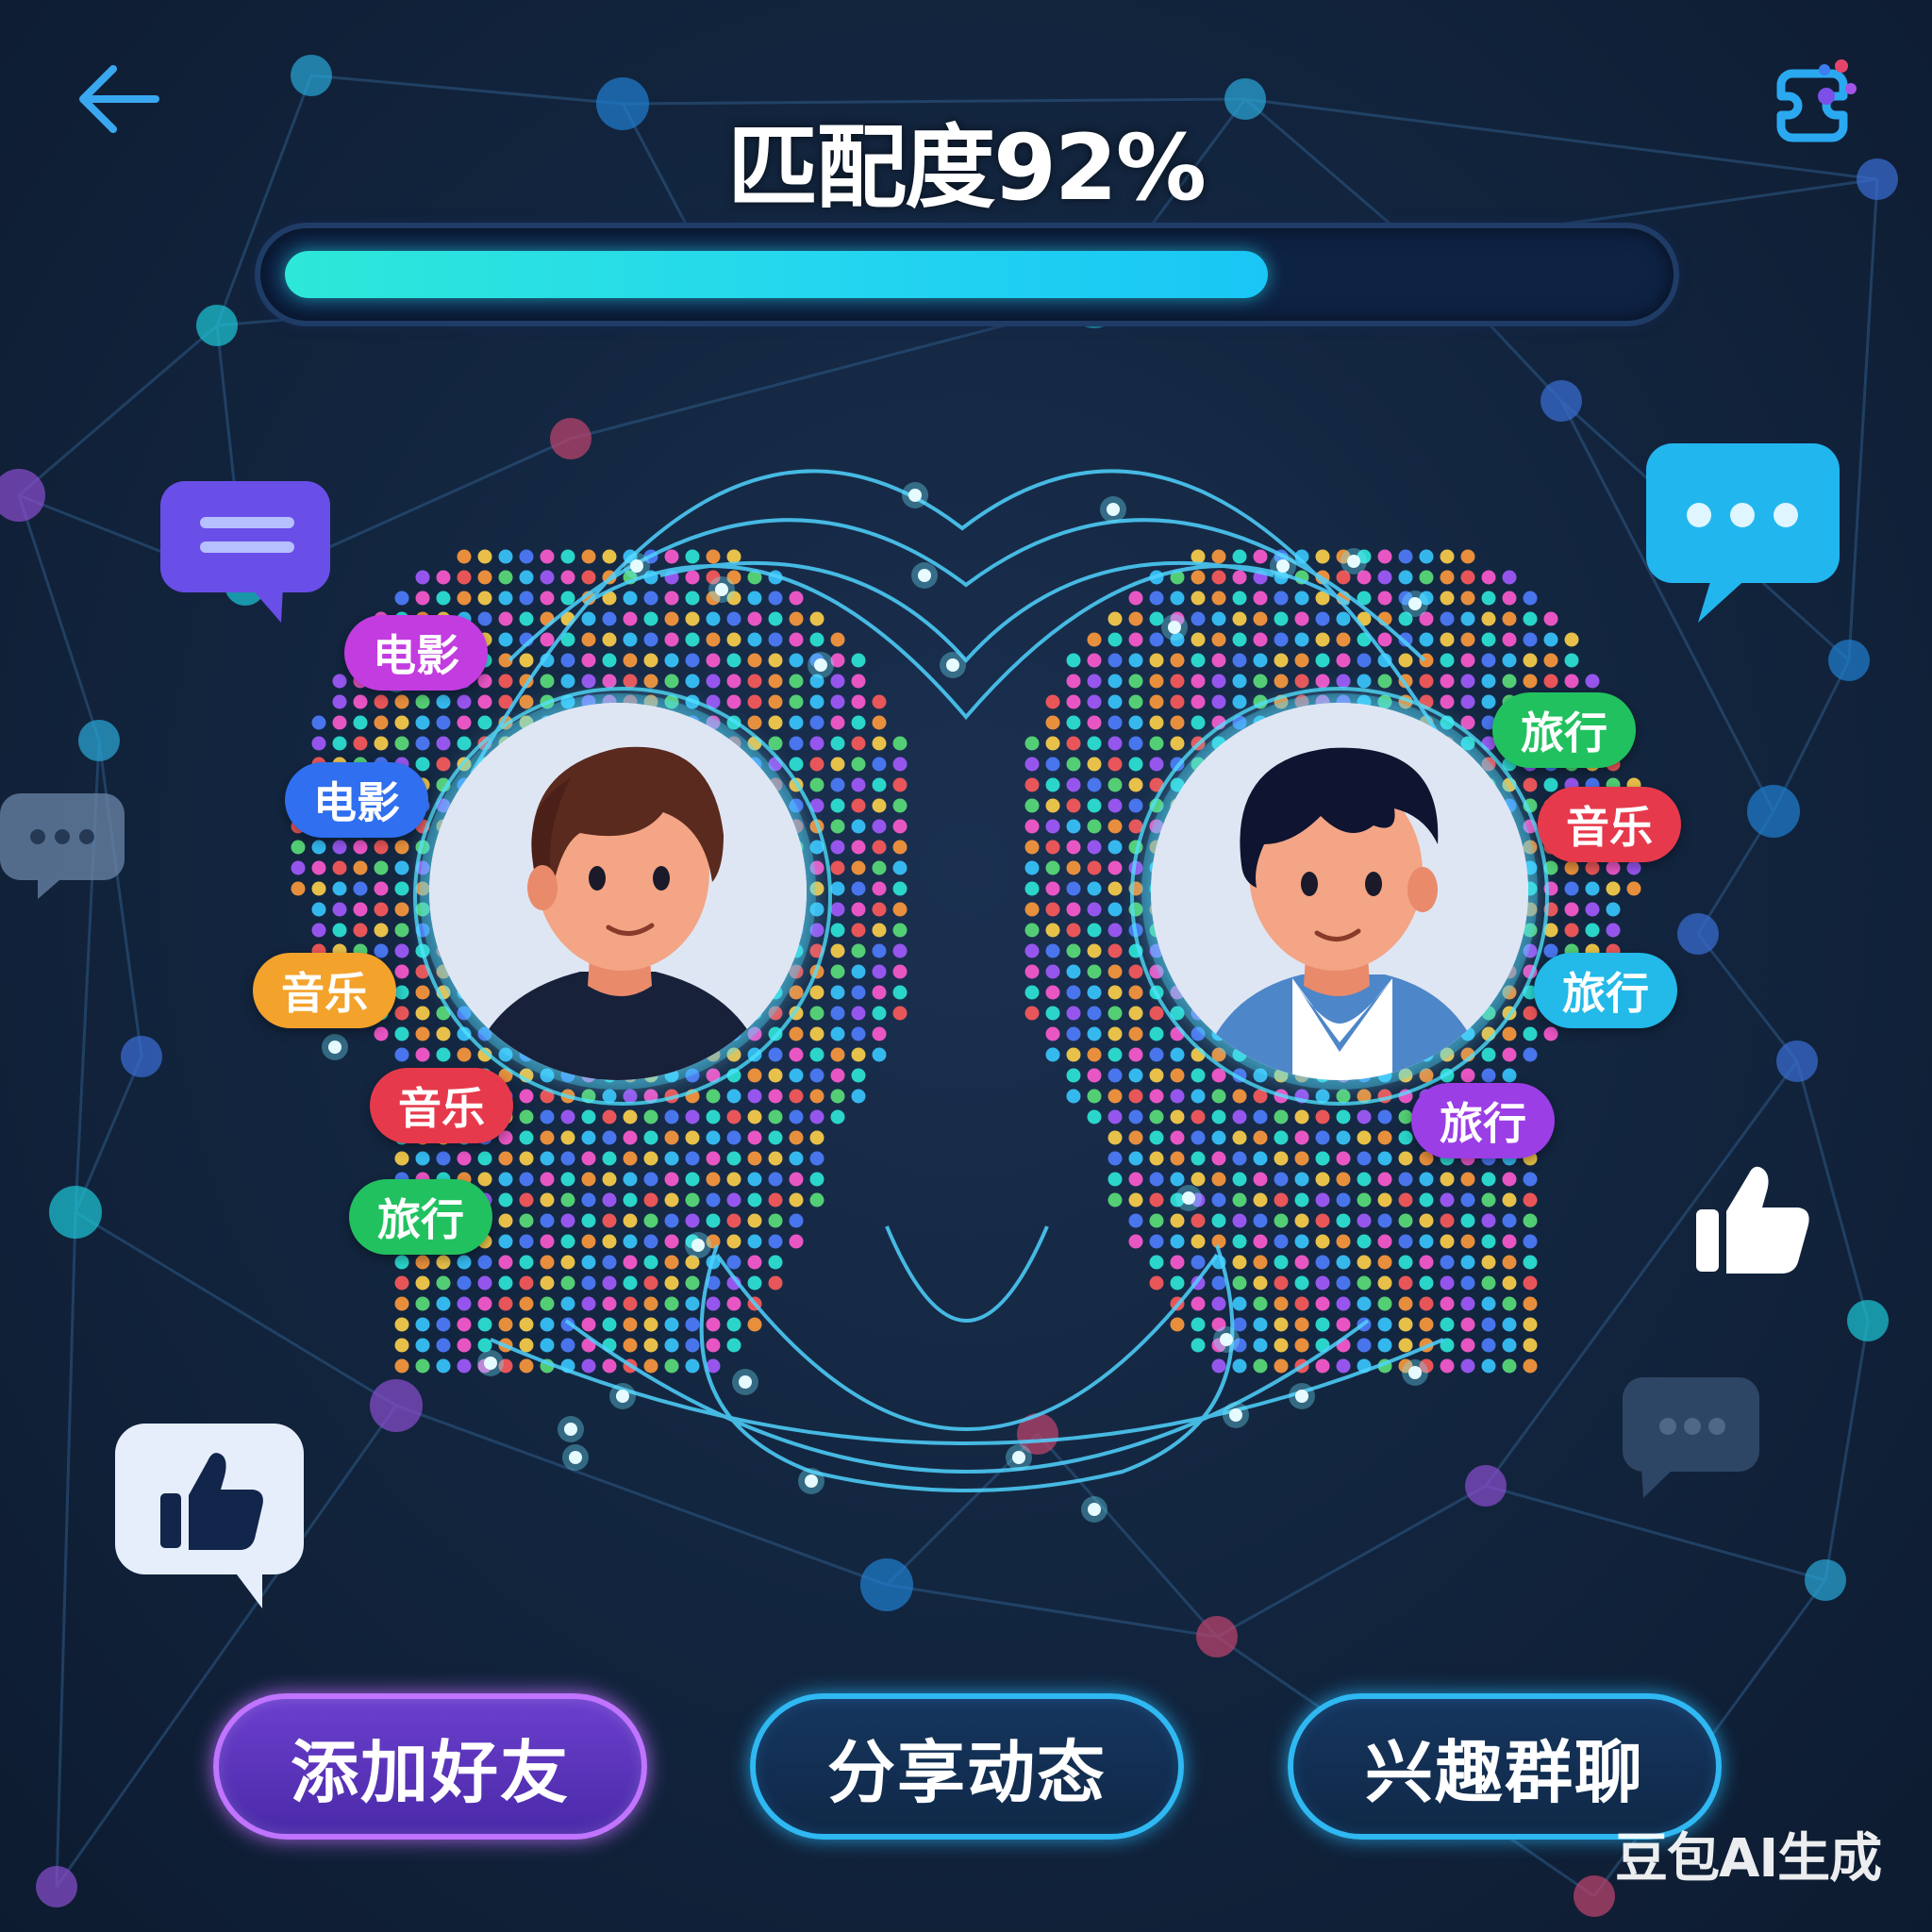 The image size is (1932, 1932). I want to click on match-score-title: 匹配度92%, so click(967, 168).